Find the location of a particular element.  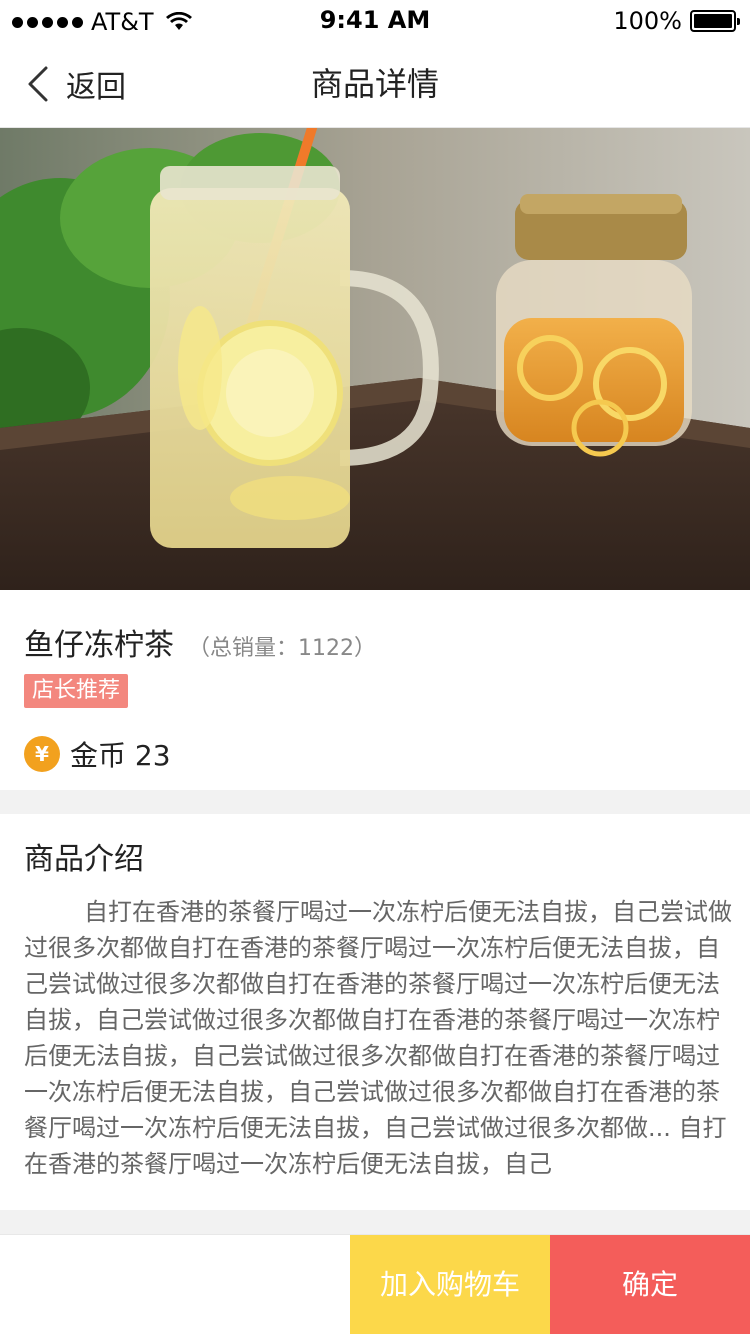

title-row: 鱼仔冻柠茶 （总销量：1122） is located at coordinates (200, 642).